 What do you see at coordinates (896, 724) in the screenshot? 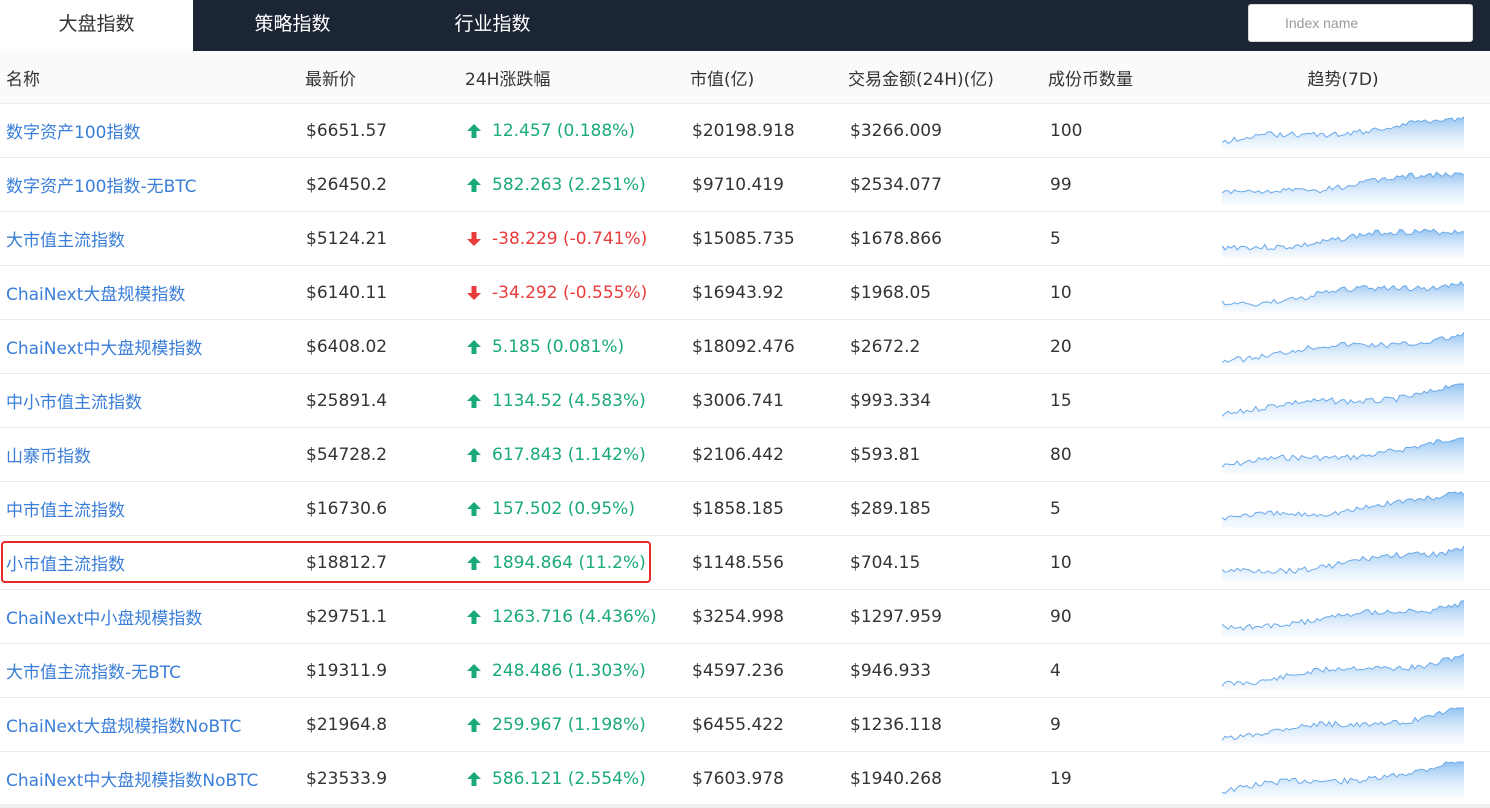
I see `trade-volume: $1236.118` at bounding box center [896, 724].